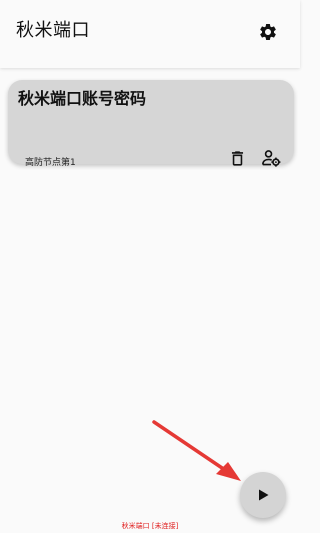 The image size is (320, 533). I want to click on app-bar: 秋米端口, so click(150, 34).